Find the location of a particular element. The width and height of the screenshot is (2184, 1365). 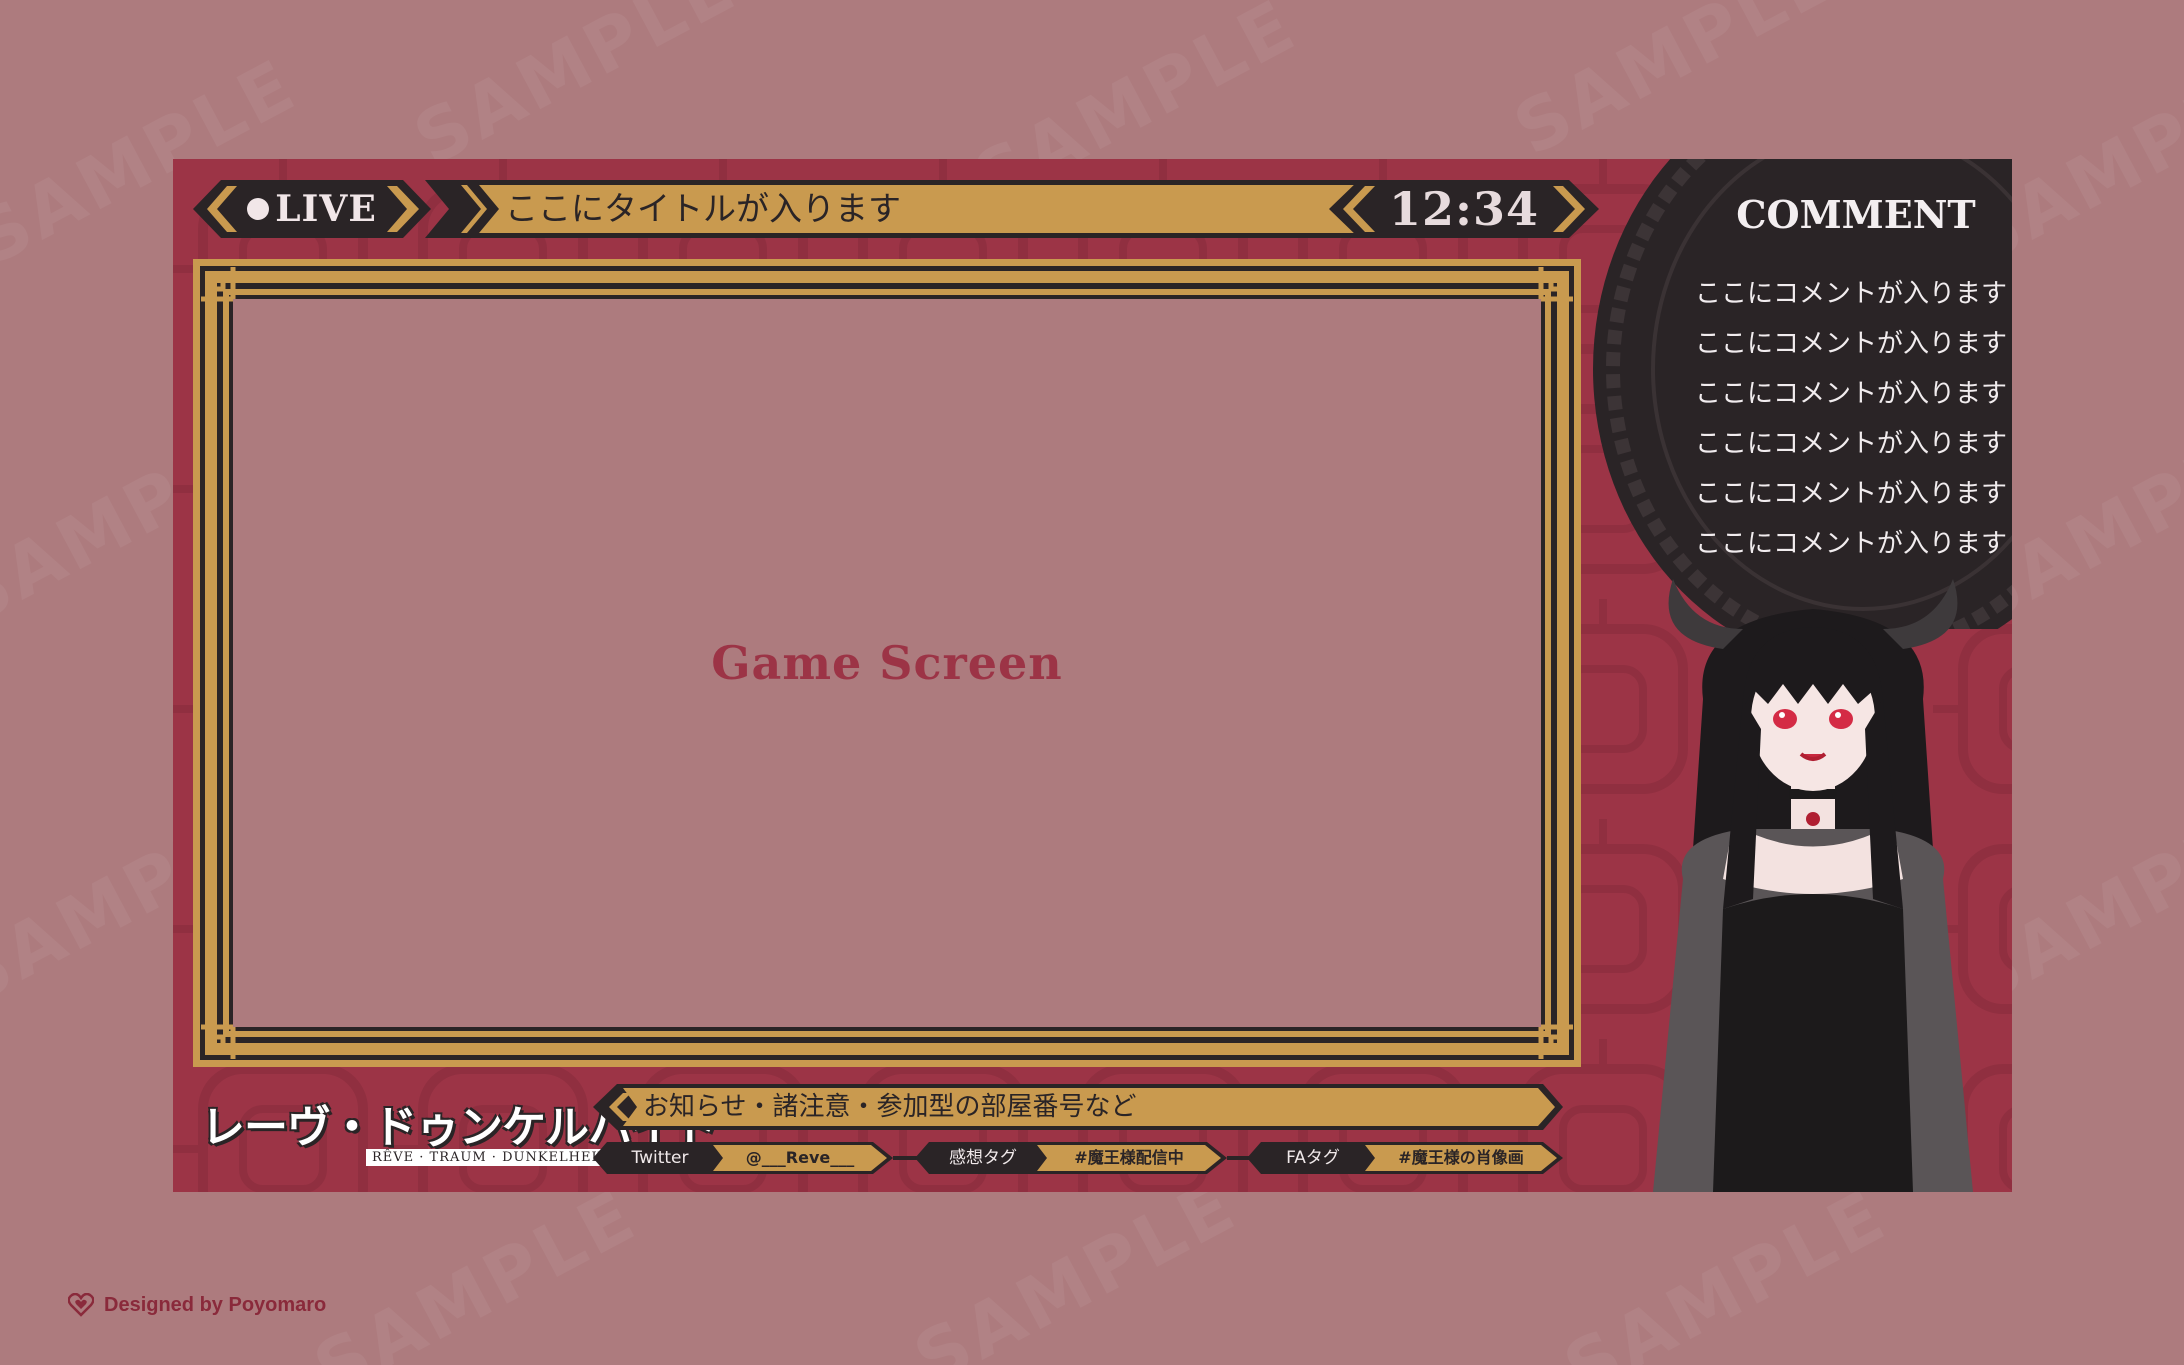

tag-label: Twitter is located at coordinates (660, 1158).